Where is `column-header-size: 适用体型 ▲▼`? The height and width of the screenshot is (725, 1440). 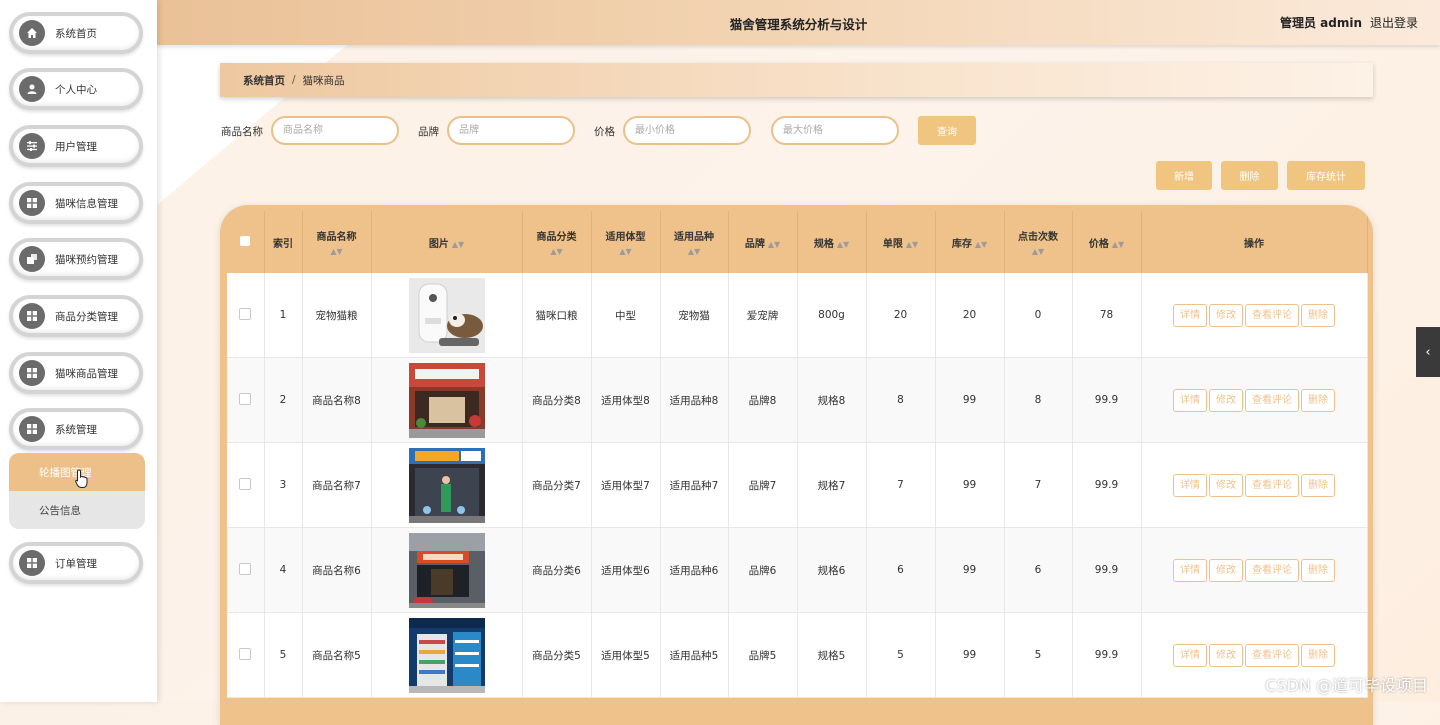 column-header-size: 适用体型 ▲▼ is located at coordinates (626, 242).